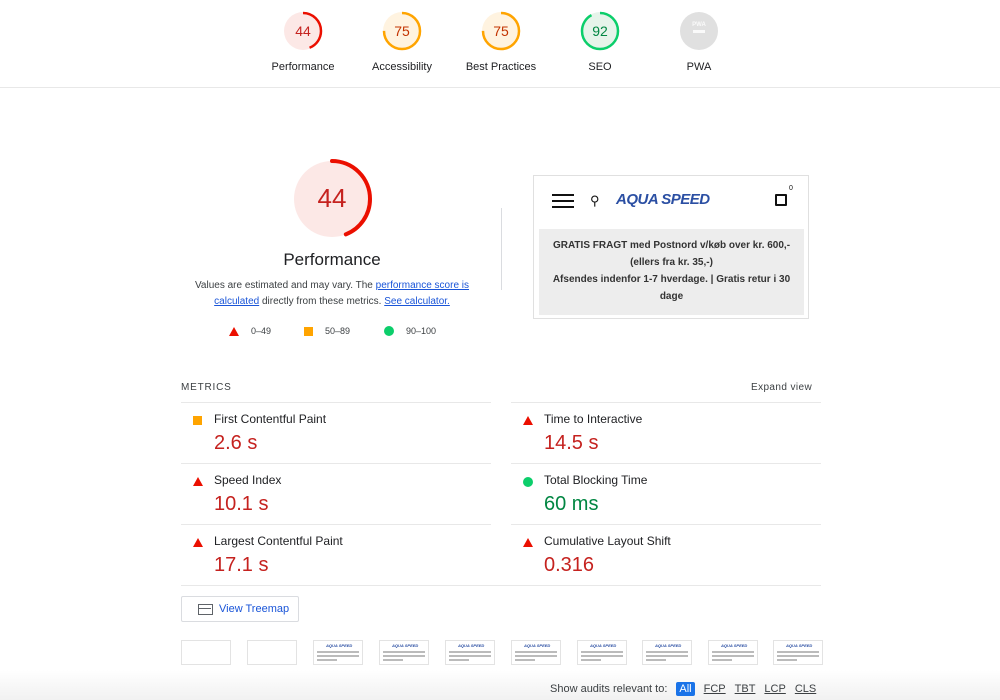  Describe the element at coordinates (336, 554) in the screenshot. I see `metric-lcp: Largest Contentful Paint 17.1 s` at that location.